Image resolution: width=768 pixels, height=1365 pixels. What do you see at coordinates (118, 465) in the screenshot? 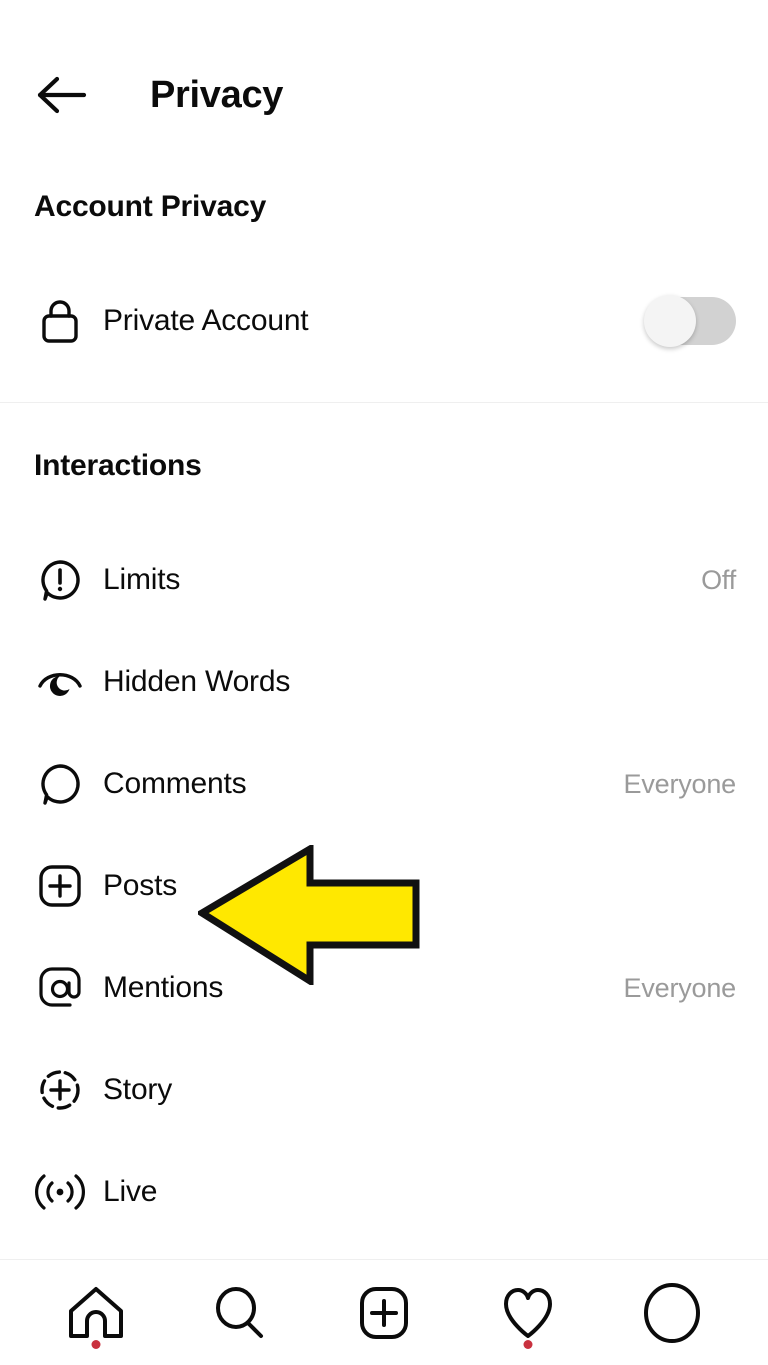
I see `section-title-interactions: Interactions` at bounding box center [118, 465].